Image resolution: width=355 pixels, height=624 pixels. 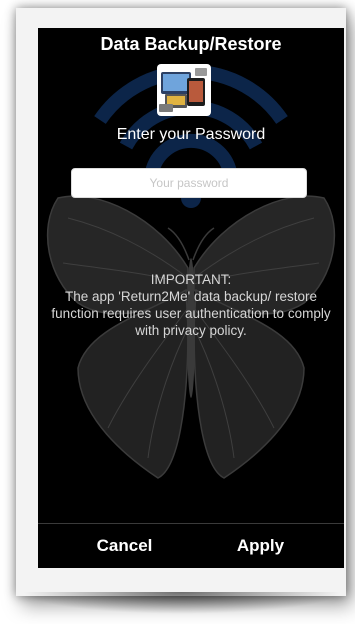 What do you see at coordinates (191, 44) in the screenshot?
I see `dialog-title: Data Backup/Restore` at bounding box center [191, 44].